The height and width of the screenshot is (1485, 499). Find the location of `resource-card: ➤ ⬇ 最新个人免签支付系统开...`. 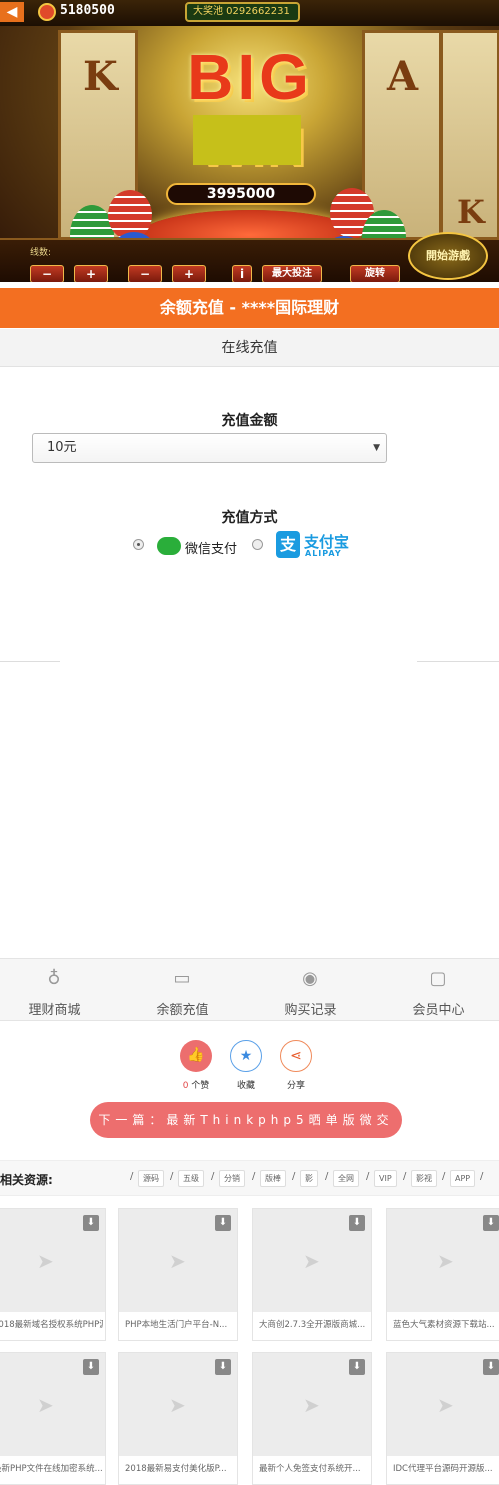

resource-card: ➤ ⬇ 最新个人免签支付系统开... is located at coordinates (312, 1418).